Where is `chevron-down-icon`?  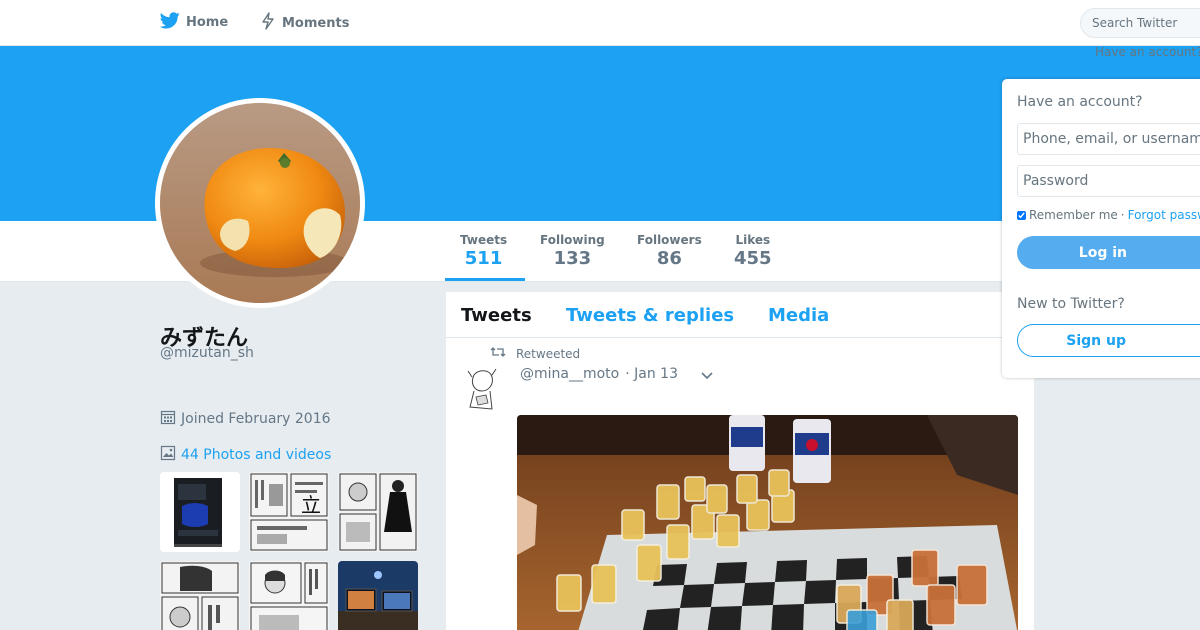
chevron-down-icon is located at coordinates (707, 377).